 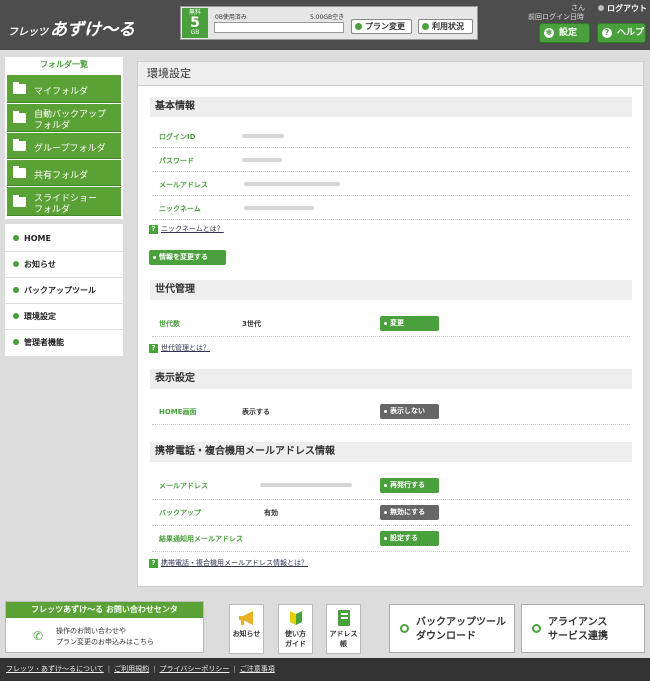 What do you see at coordinates (343, 644) in the screenshot?
I see `tile-label-2: 帳` at bounding box center [343, 644].